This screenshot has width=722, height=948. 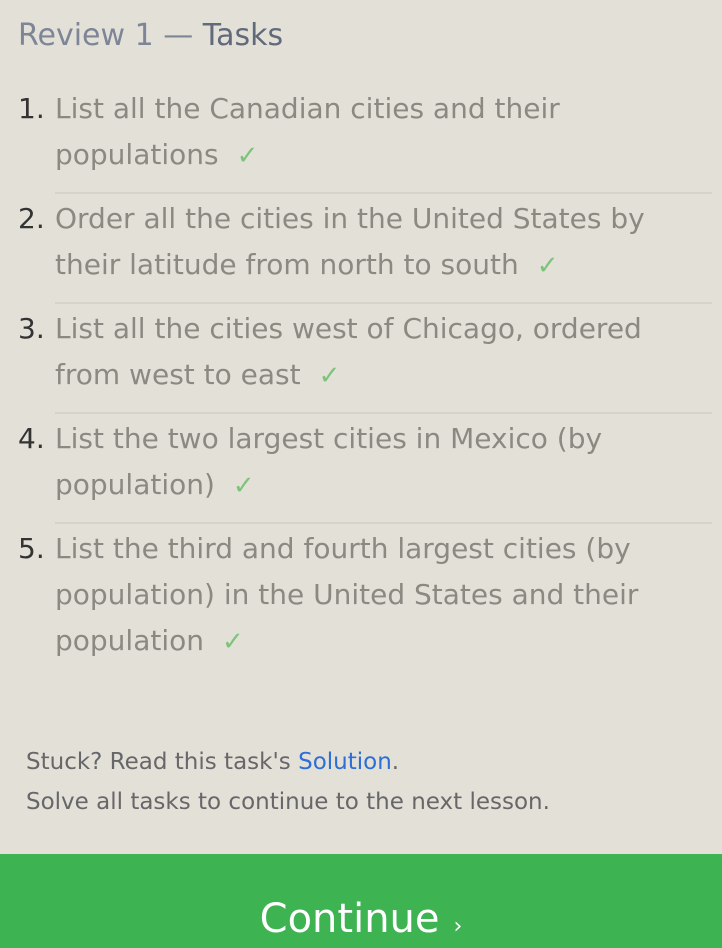 I want to click on help-suffix: ., so click(x=395, y=762).